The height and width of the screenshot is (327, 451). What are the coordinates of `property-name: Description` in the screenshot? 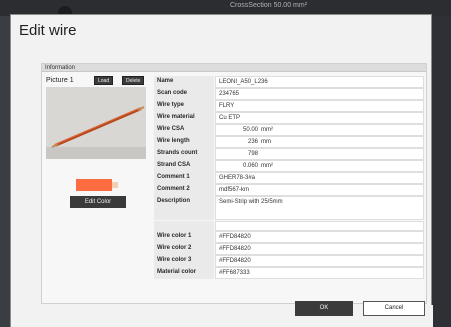 It's located at (184, 208).